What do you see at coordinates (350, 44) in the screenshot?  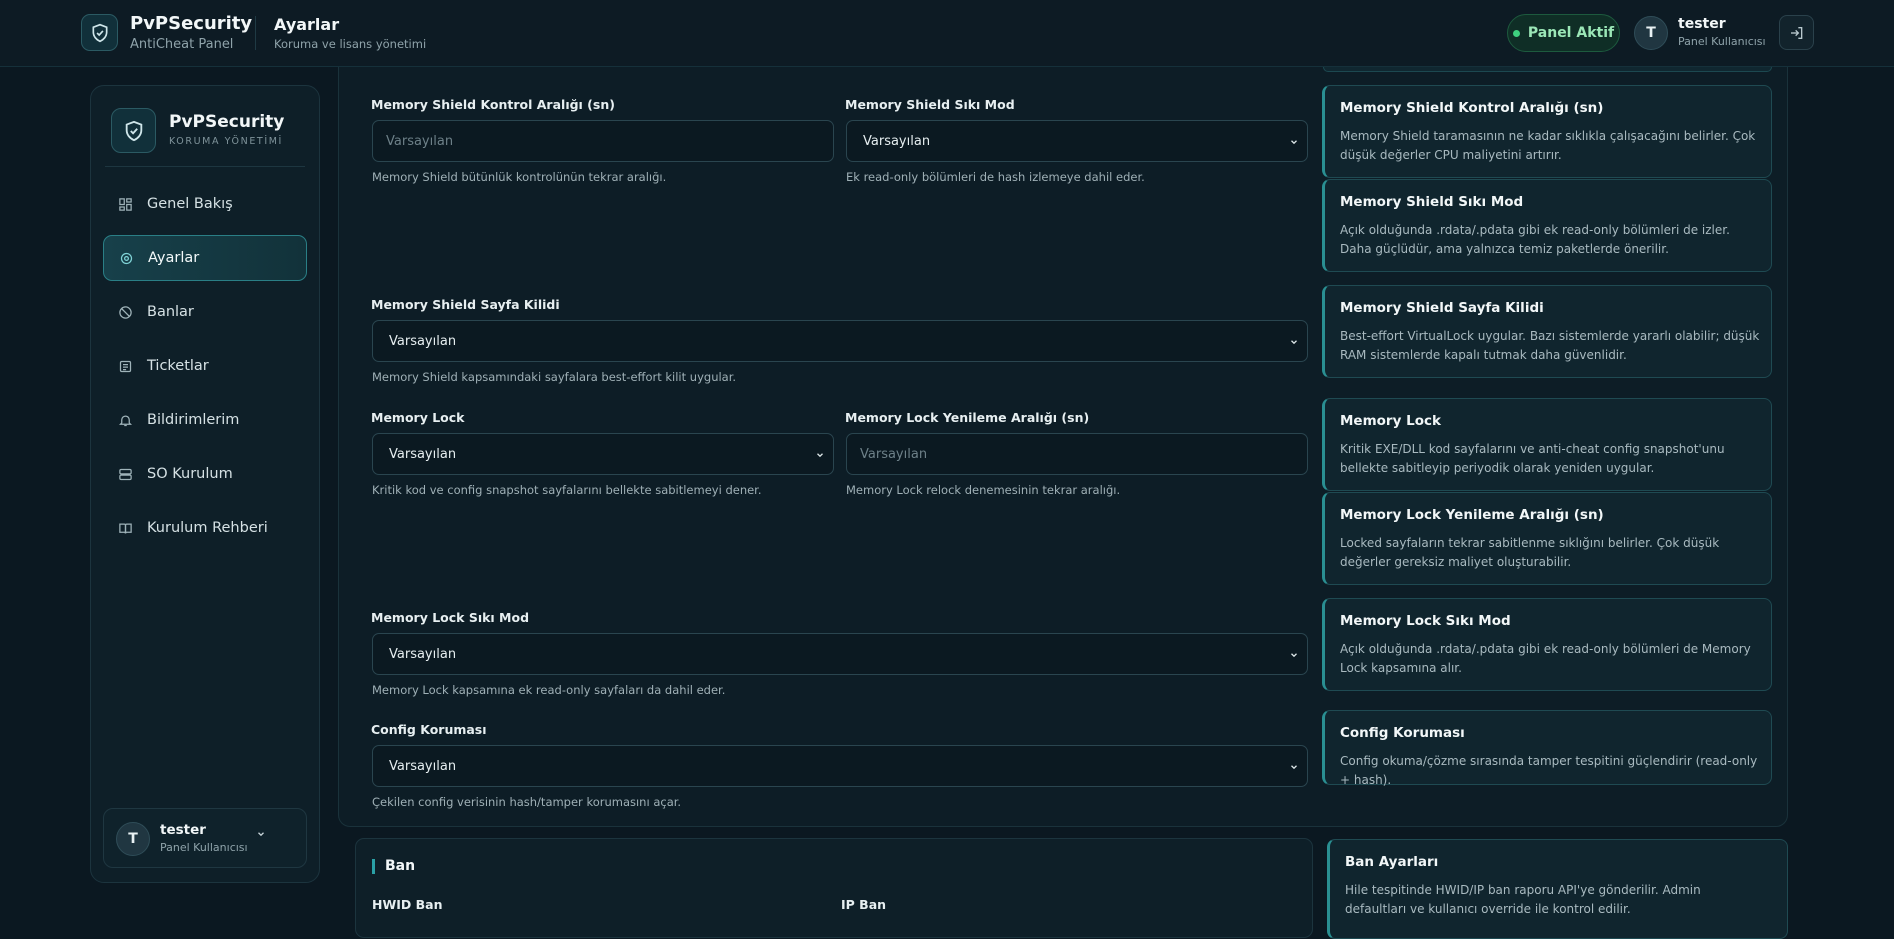 I see `page-subtitle: Koruma ve lisans yönetimi` at bounding box center [350, 44].